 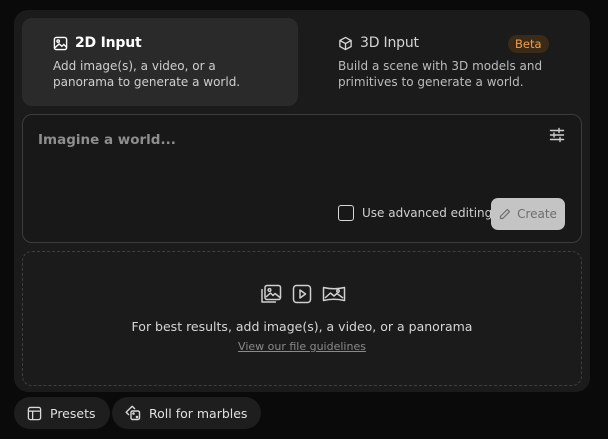 What do you see at coordinates (346, 213) in the screenshot?
I see `advanced-editing-checkbox` at bounding box center [346, 213].